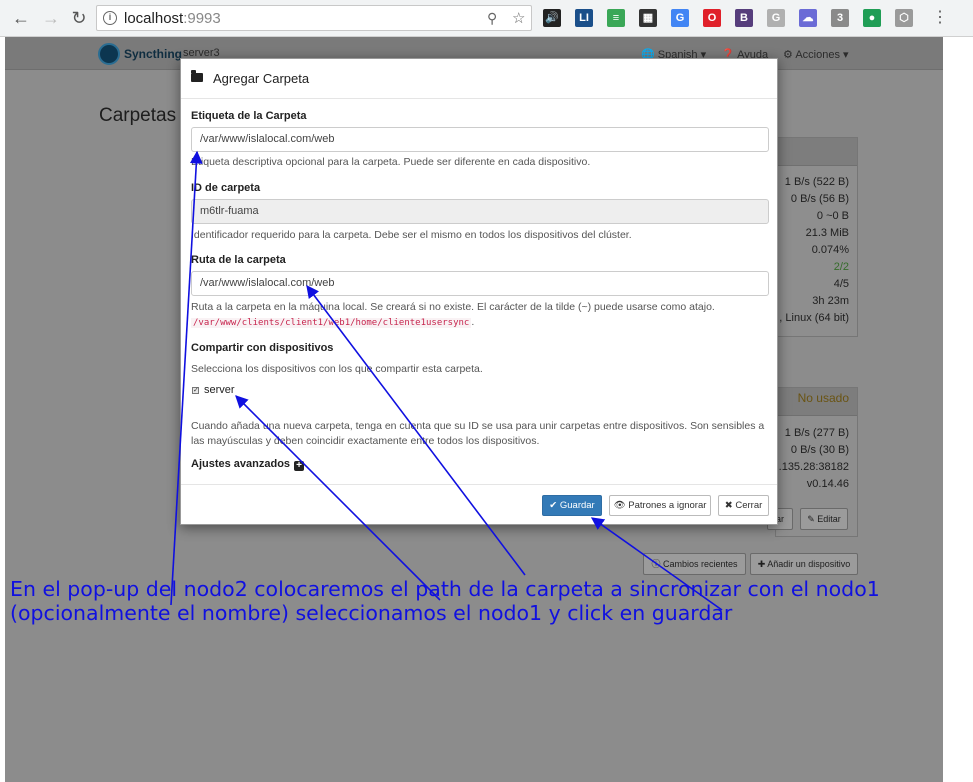 This screenshot has width=973, height=782. I want to click on folder-icon, so click(197, 76).